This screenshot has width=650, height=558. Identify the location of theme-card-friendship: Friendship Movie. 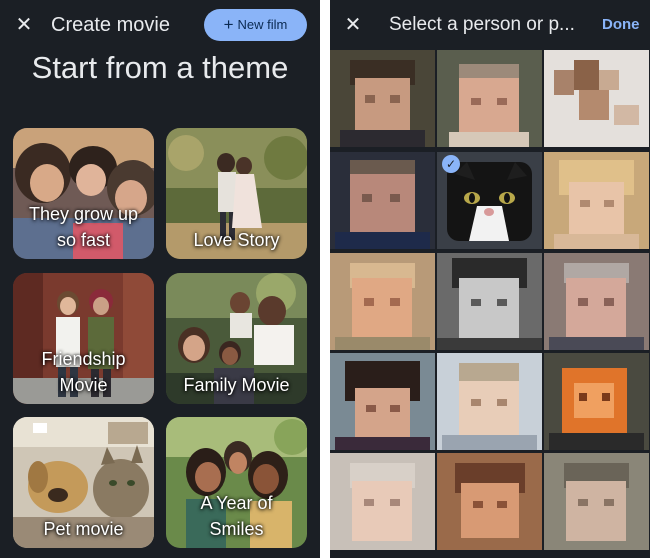
(83, 338).